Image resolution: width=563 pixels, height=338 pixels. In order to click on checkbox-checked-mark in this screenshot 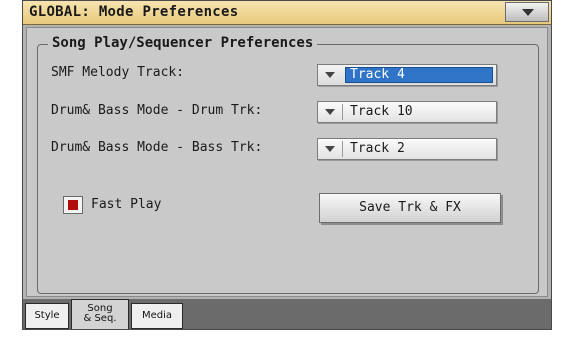, I will do `click(73, 205)`.